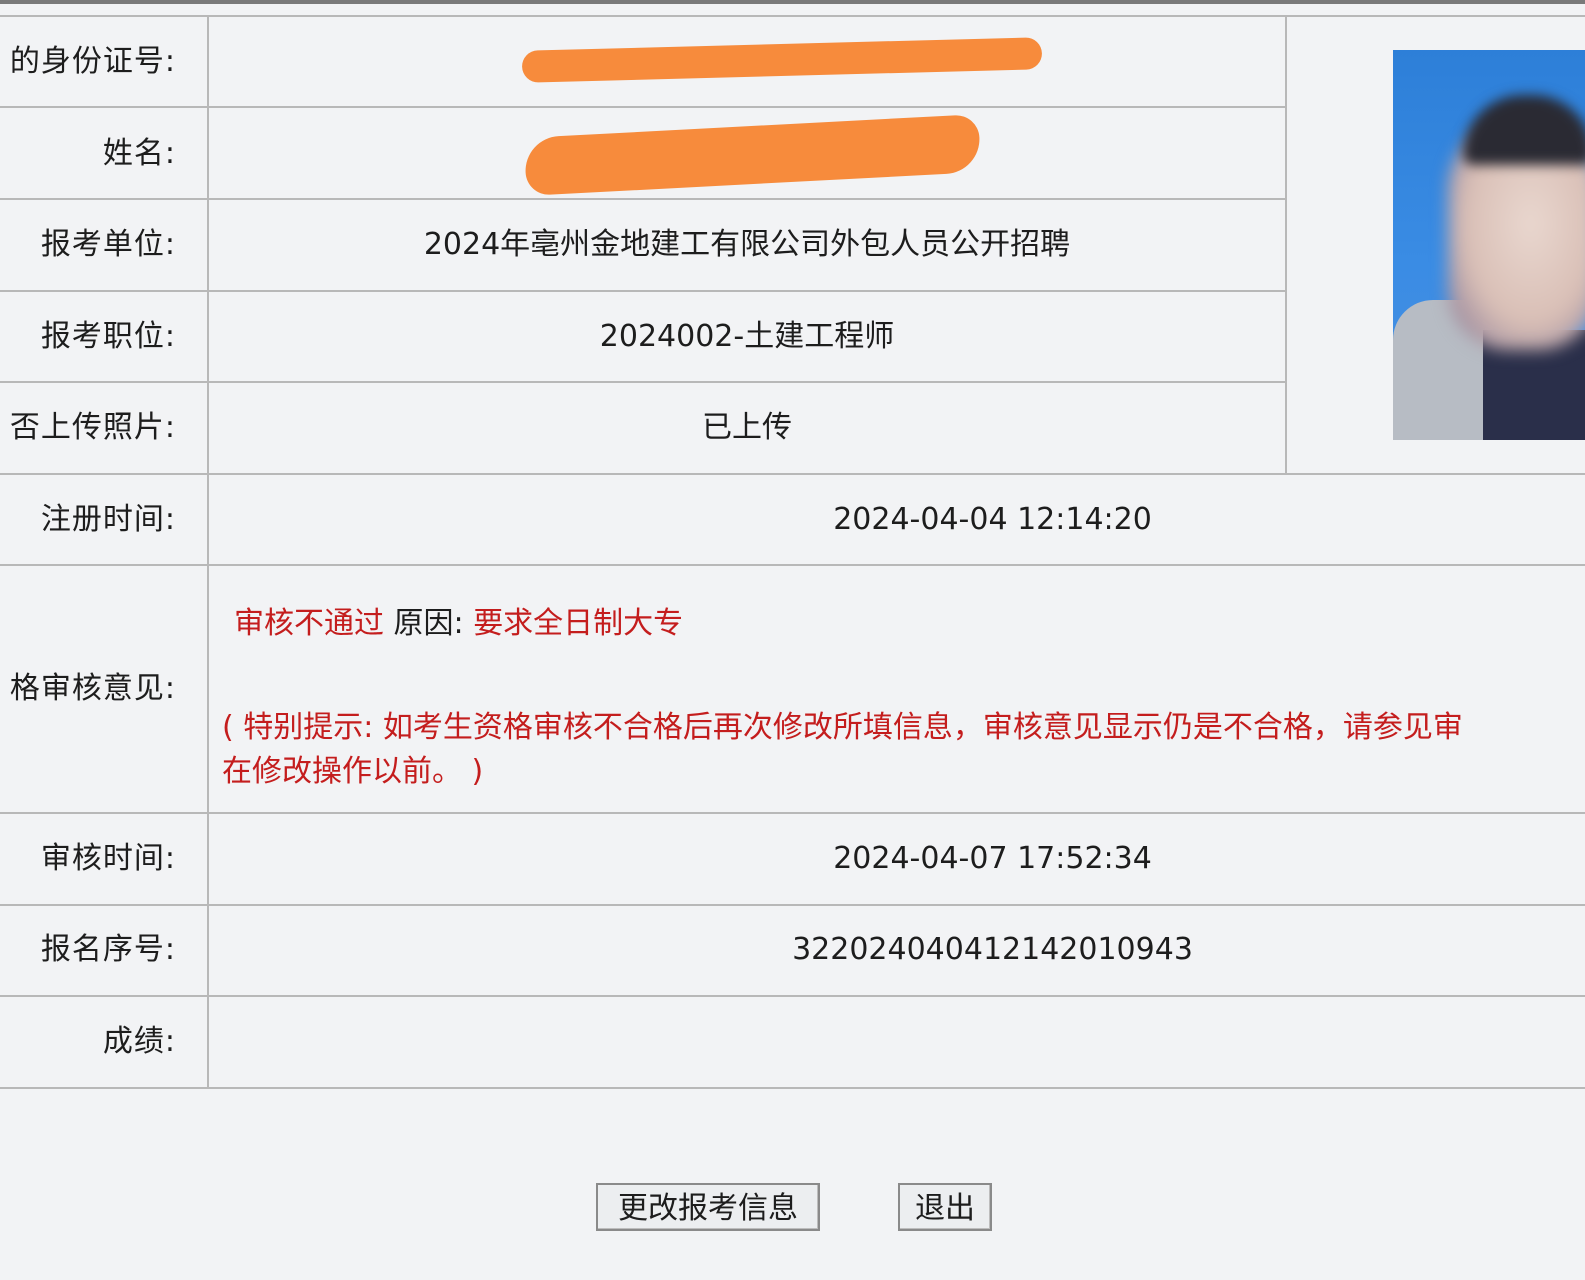  Describe the element at coordinates (747, 336) in the screenshot. I see `position-value: 2024002-土建工程师` at that location.